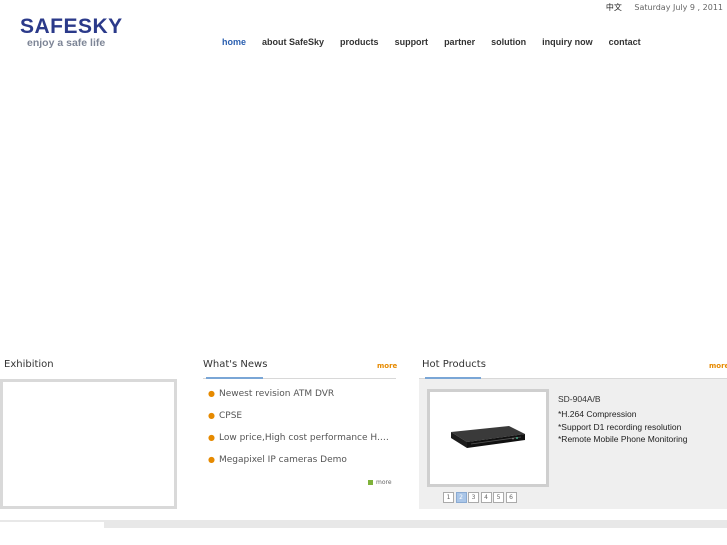  What do you see at coordinates (498, 497) in the screenshot?
I see `page-button: 5` at bounding box center [498, 497].